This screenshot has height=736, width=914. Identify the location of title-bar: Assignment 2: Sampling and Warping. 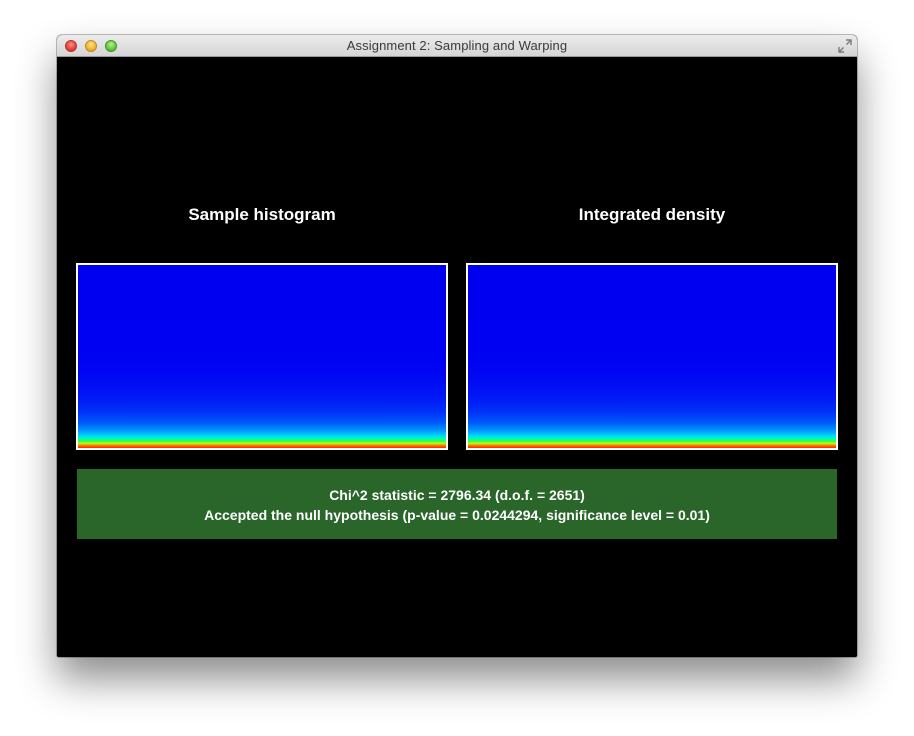
(457, 46).